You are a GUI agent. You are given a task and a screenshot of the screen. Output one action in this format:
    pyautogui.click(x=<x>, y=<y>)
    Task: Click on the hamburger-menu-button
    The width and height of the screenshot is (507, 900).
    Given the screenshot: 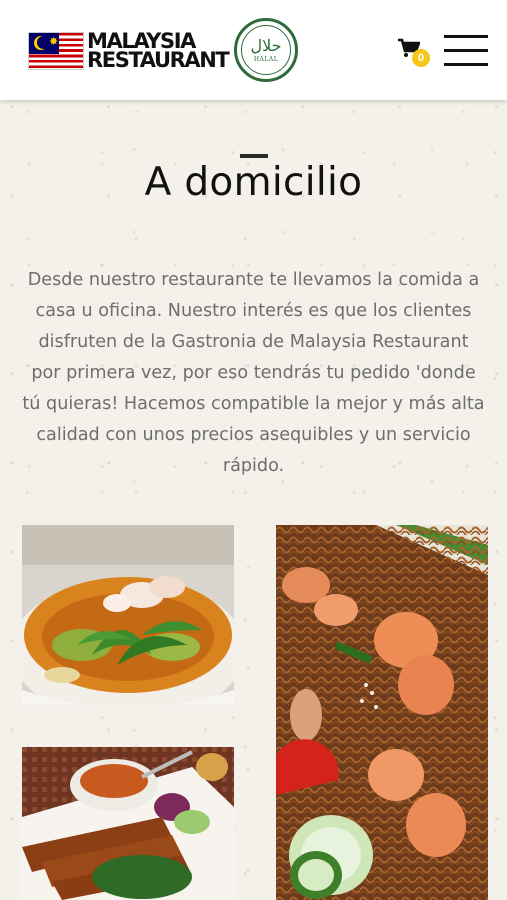 What is the action you would take?
    pyautogui.click(x=466, y=51)
    